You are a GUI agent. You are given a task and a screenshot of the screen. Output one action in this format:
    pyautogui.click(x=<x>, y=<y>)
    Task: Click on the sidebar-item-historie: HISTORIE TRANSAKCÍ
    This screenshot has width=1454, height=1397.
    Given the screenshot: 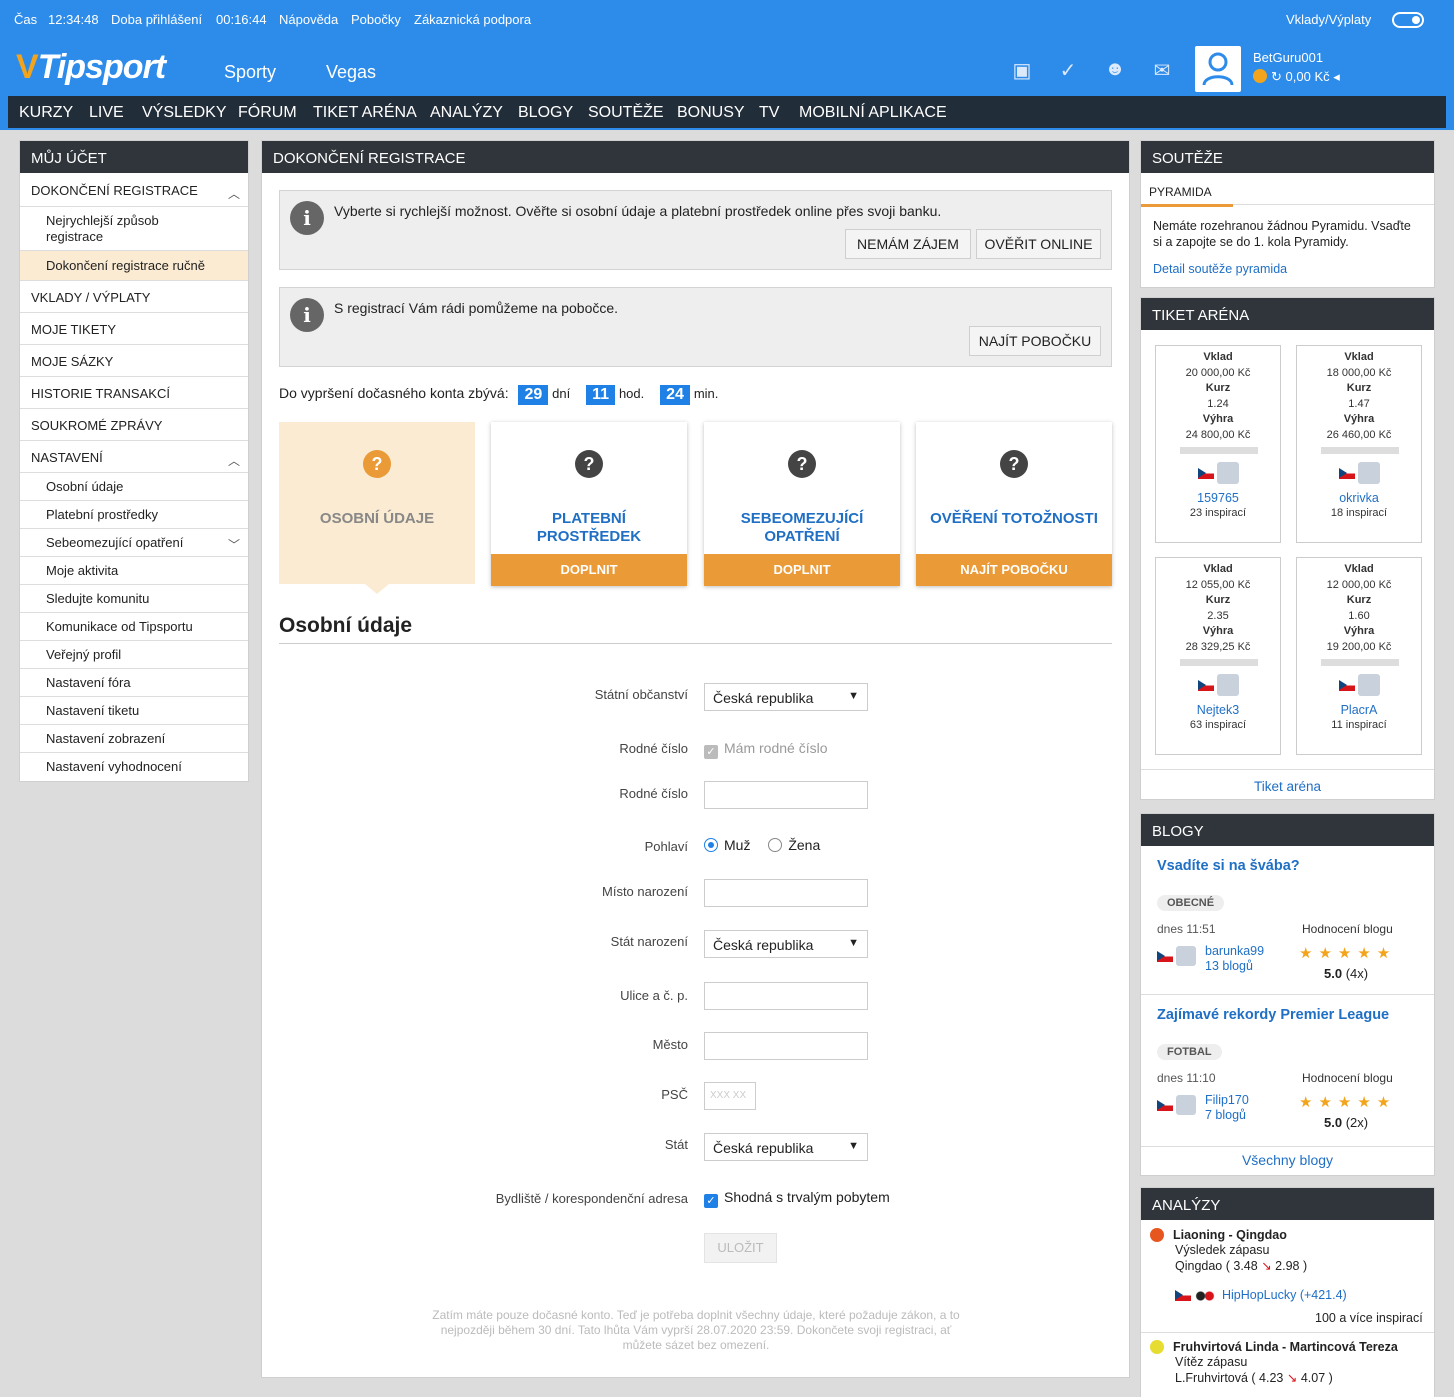 What is the action you would take?
    pyautogui.click(x=134, y=393)
    